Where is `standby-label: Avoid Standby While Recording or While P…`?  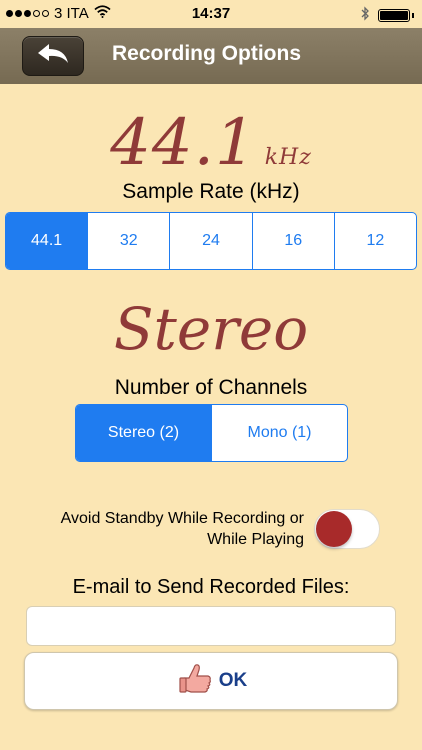 standby-label: Avoid Standby While Recording or While P… is located at coordinates (161, 529).